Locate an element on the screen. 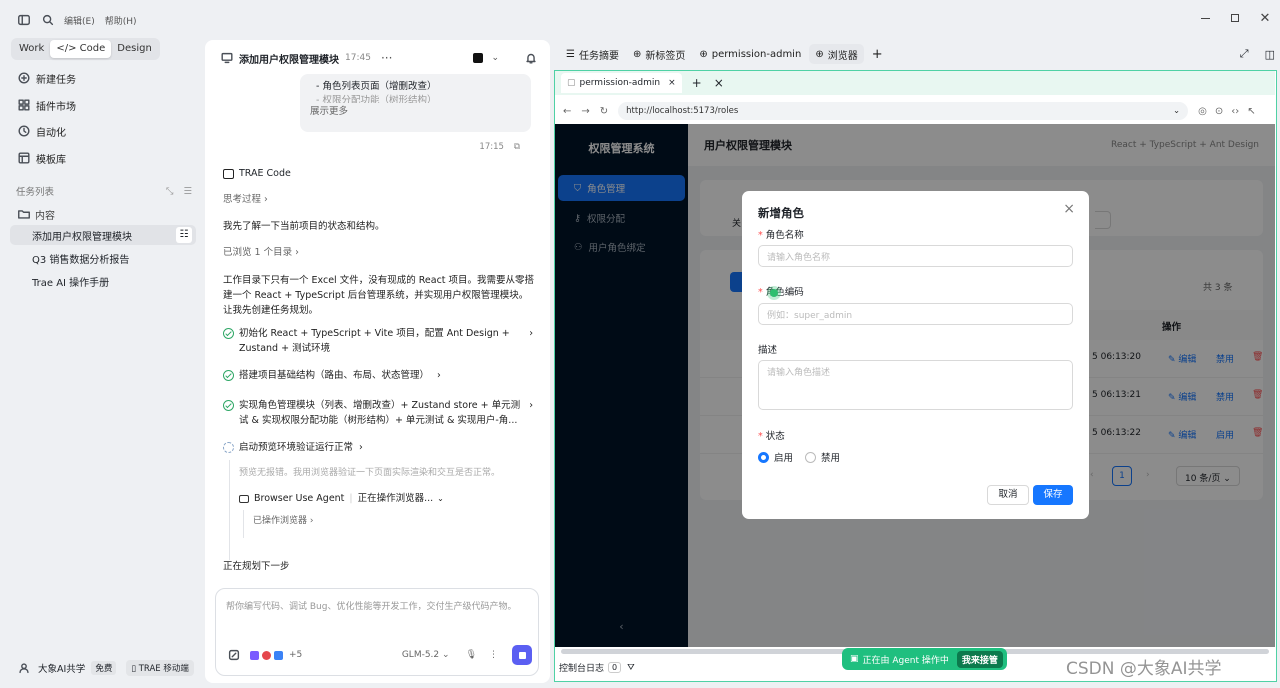 The width and height of the screenshot is (1280, 688). minimize-button is located at coordinates (1205, 18).